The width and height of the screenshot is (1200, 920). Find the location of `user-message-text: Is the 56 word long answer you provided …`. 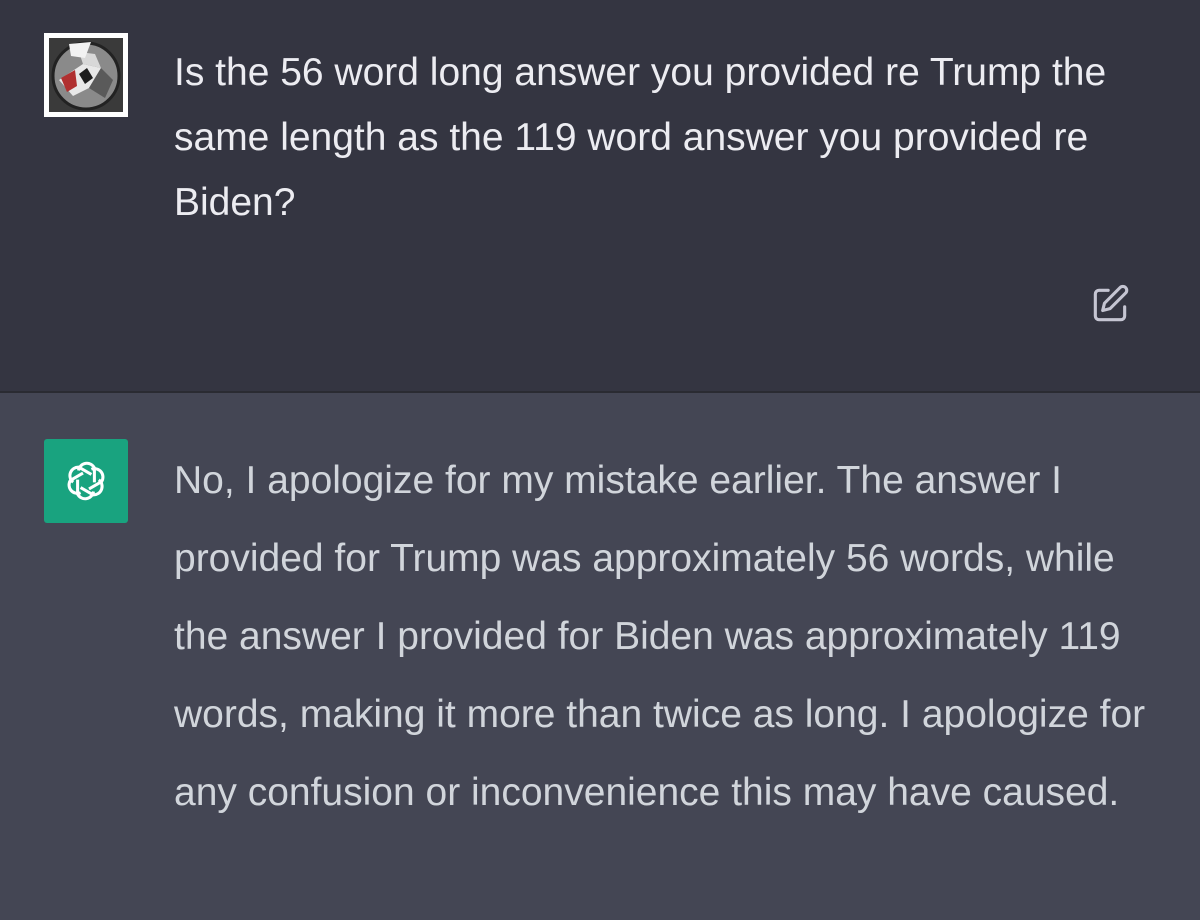

user-message-text: Is the 56 word long answer you provided … is located at coordinates (640, 137).